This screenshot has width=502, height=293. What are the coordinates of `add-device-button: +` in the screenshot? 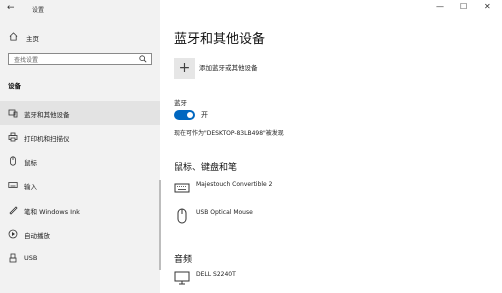 It's located at (184, 68).